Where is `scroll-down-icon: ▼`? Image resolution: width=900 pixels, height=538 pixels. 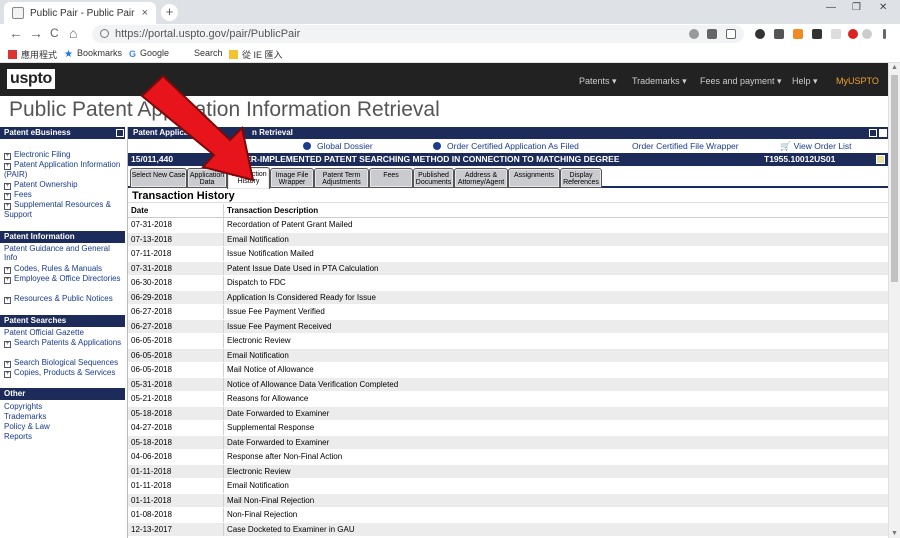 scroll-down-icon: ▼ is located at coordinates (894, 533).